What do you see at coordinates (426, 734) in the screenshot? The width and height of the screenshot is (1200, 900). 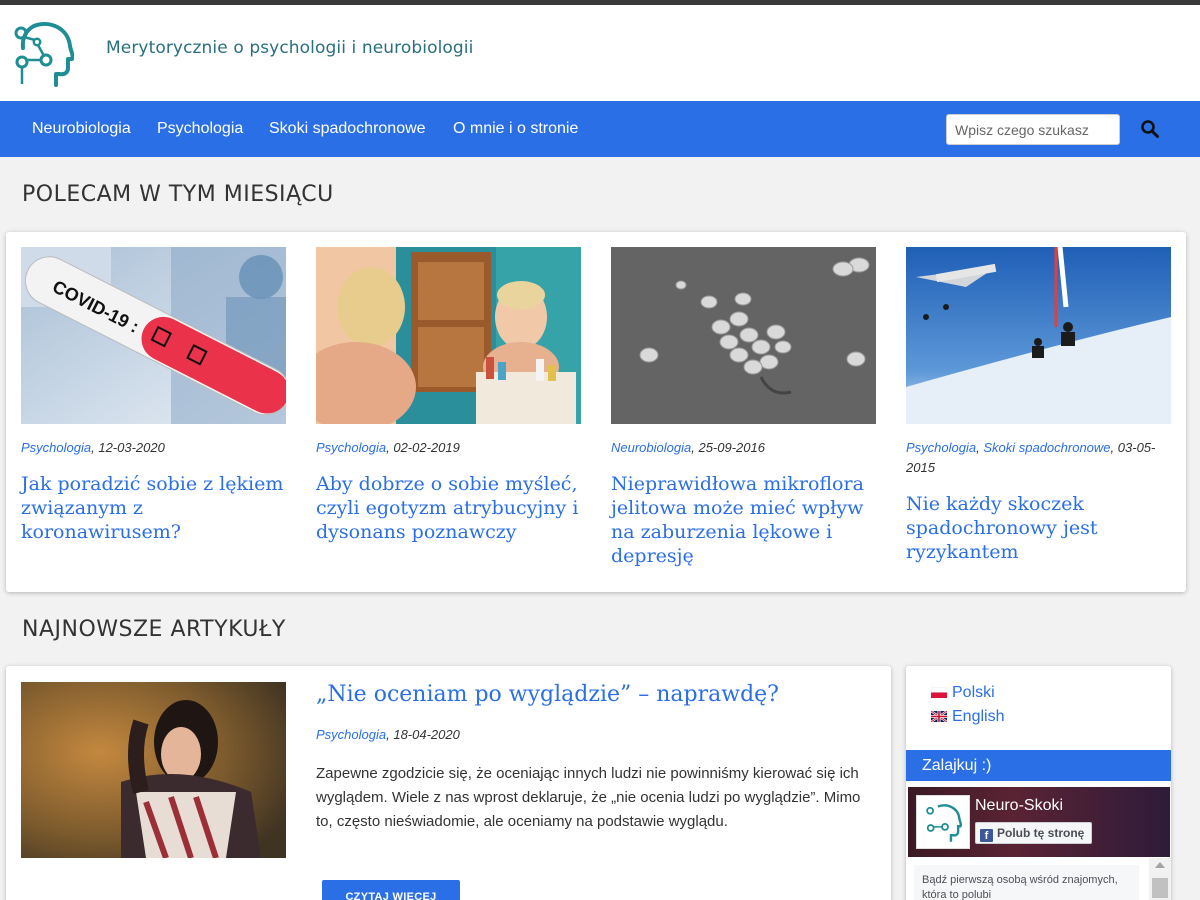 I see `post-date: 18-04-2020` at bounding box center [426, 734].